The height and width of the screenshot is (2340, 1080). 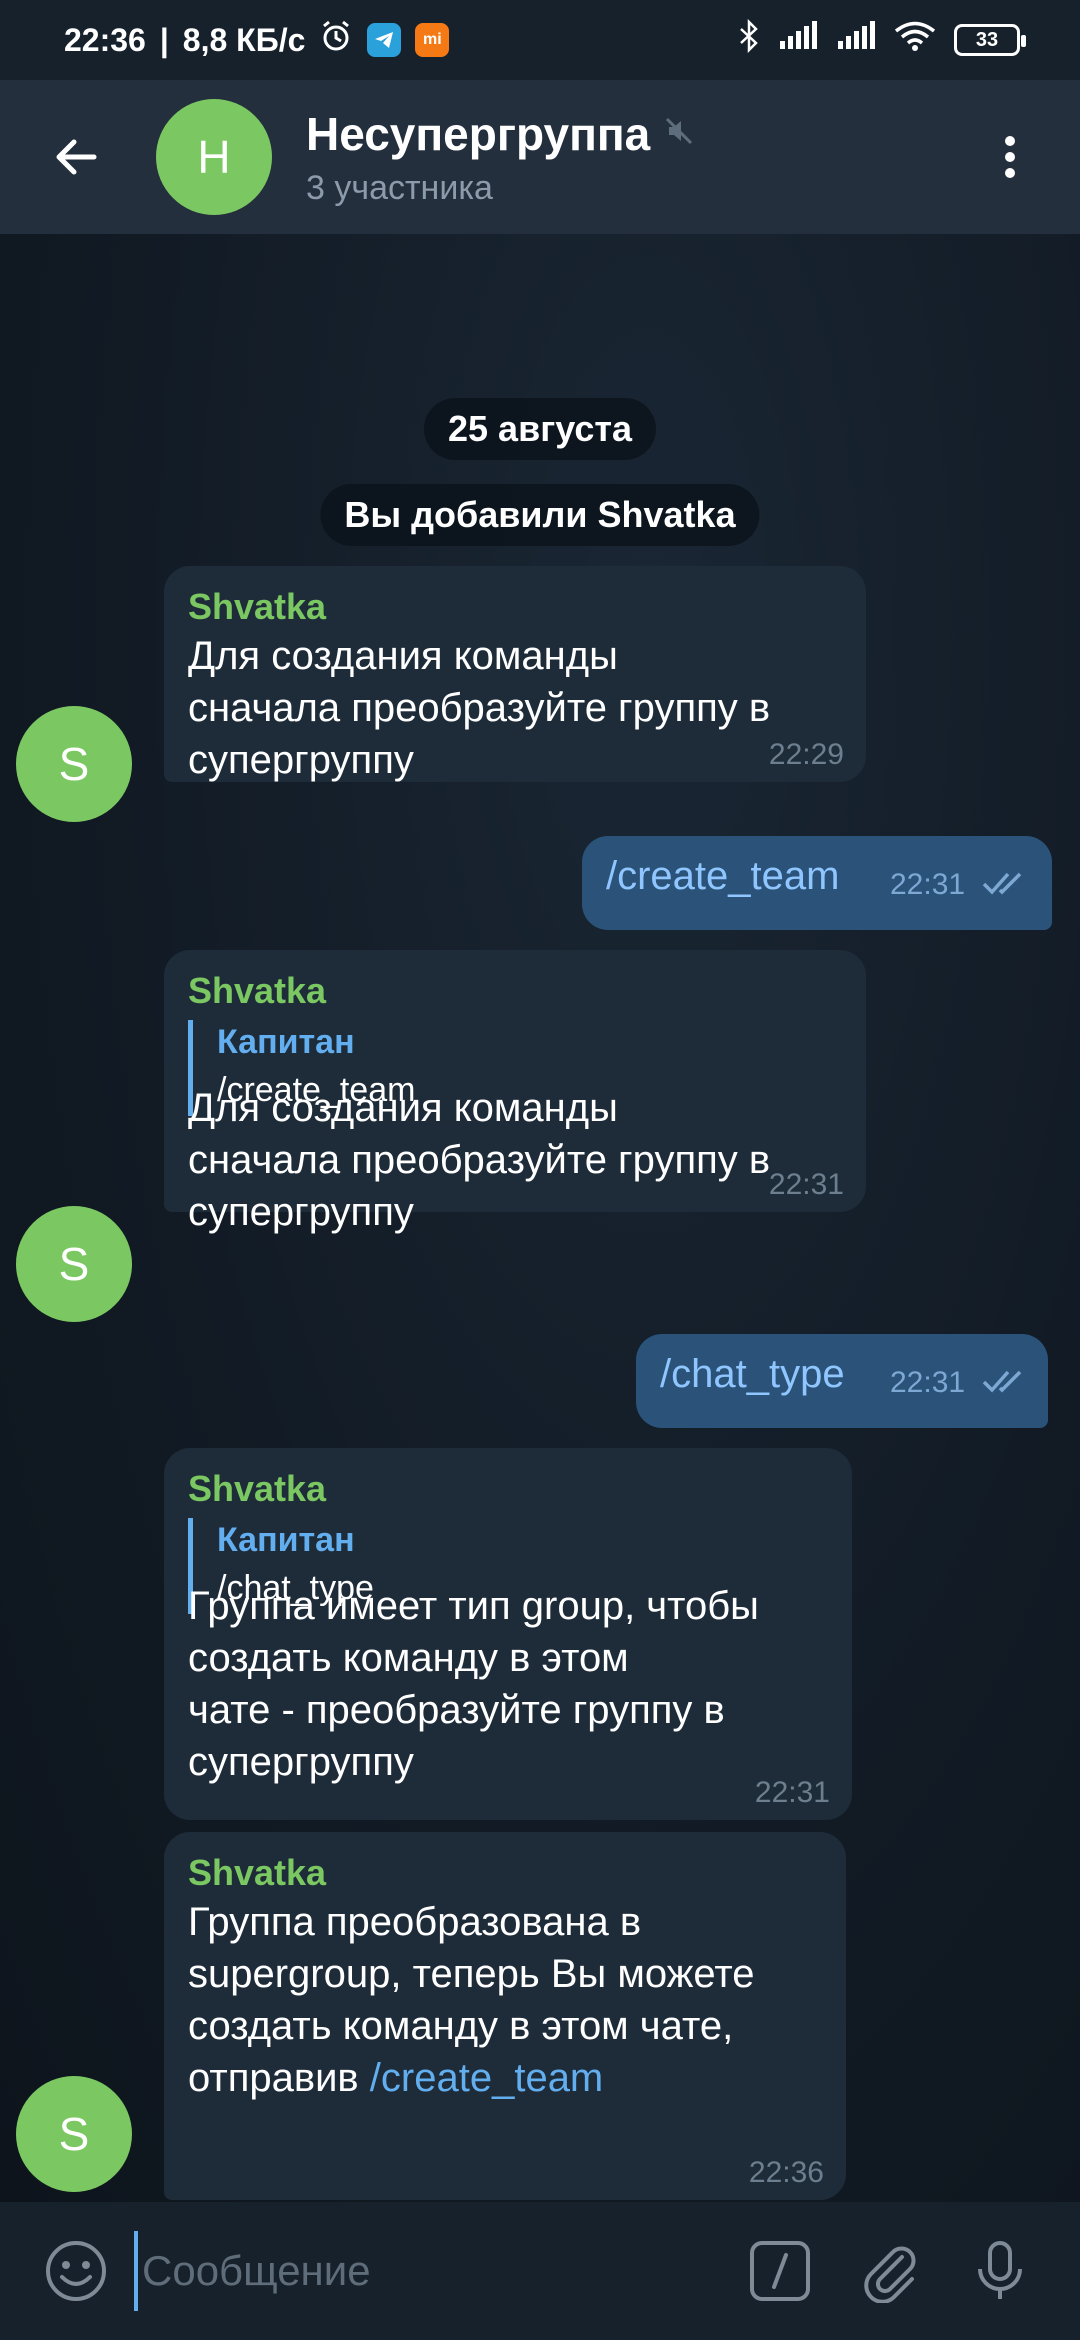 I want to click on status-bar: 22:36 | 8,8 КБ/с mi 33, so click(x=540, y=40).